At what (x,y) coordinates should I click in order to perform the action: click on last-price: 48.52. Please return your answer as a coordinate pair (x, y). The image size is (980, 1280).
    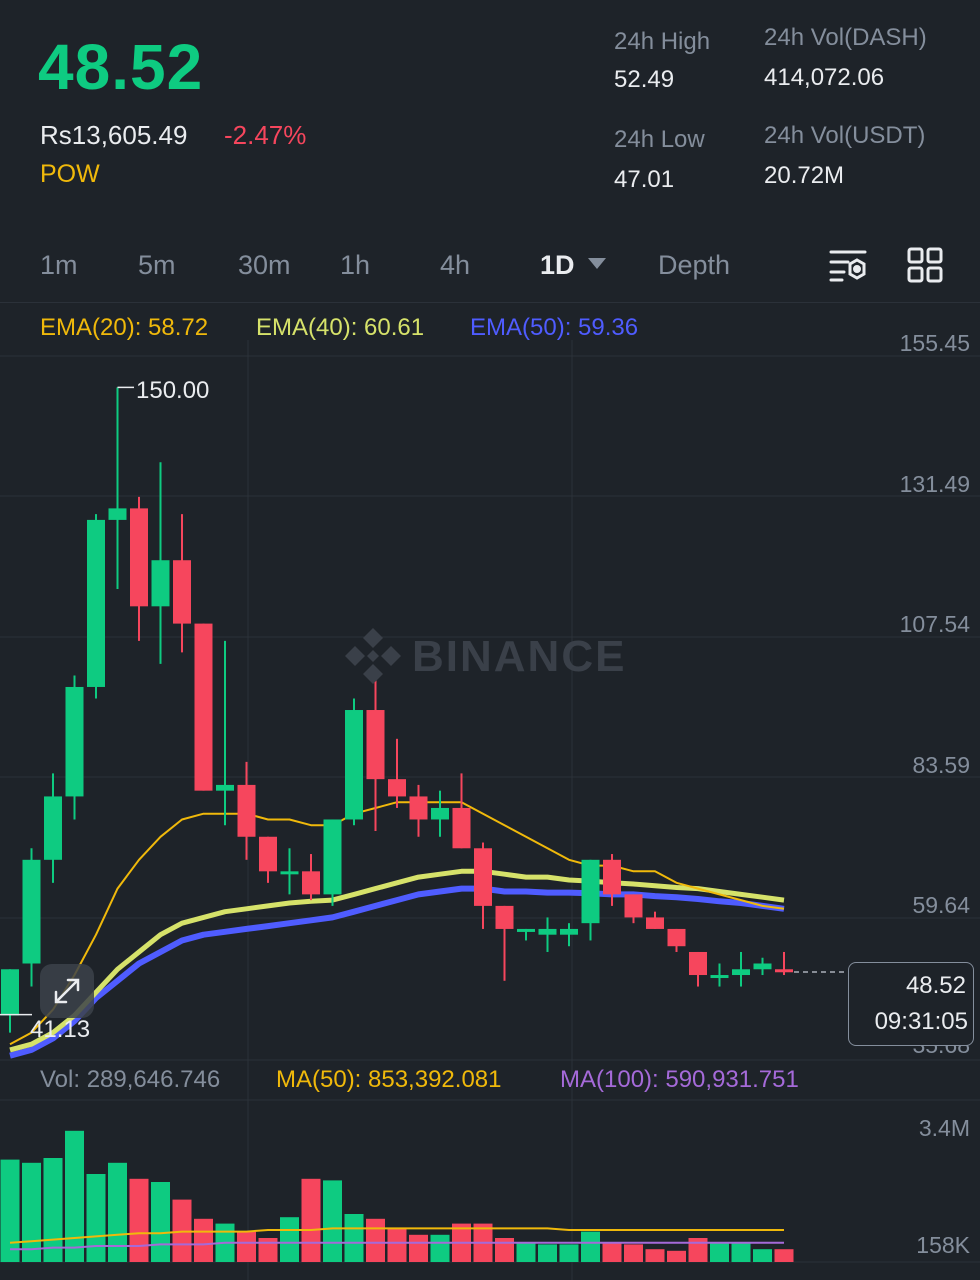
    Looking at the image, I should click on (121, 67).